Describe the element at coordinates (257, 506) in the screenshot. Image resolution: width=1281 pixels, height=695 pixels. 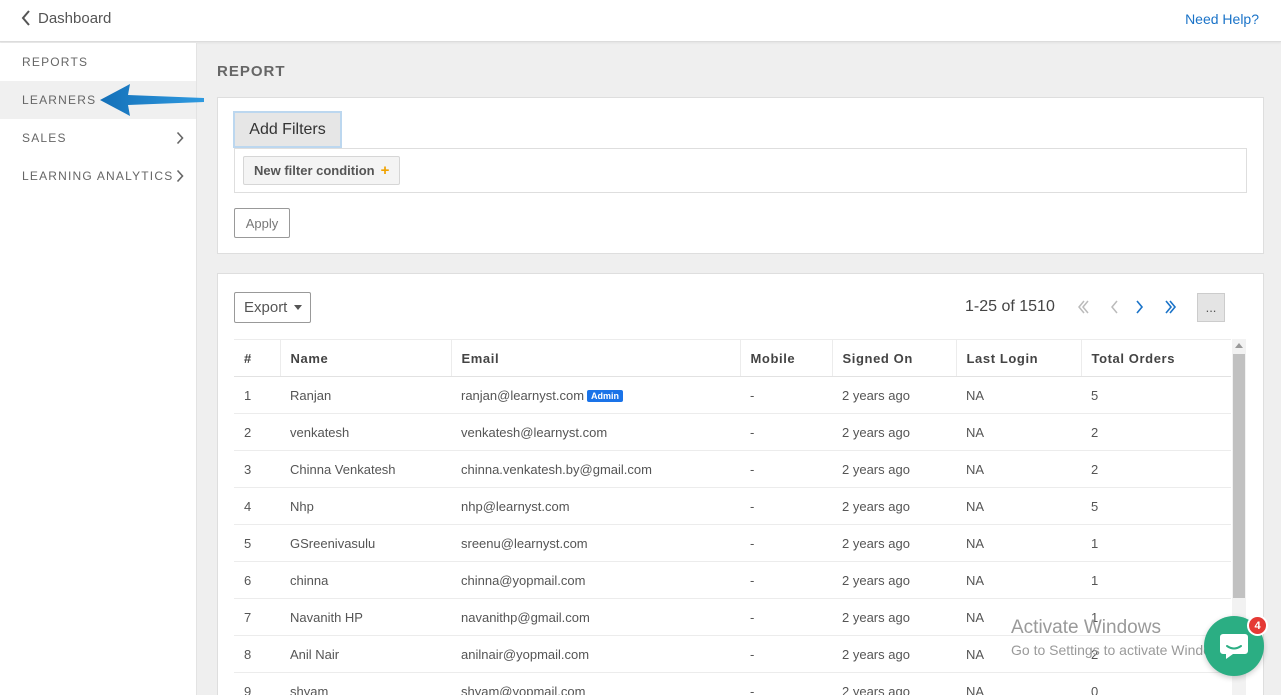
I see `cell-number: 4` at that location.